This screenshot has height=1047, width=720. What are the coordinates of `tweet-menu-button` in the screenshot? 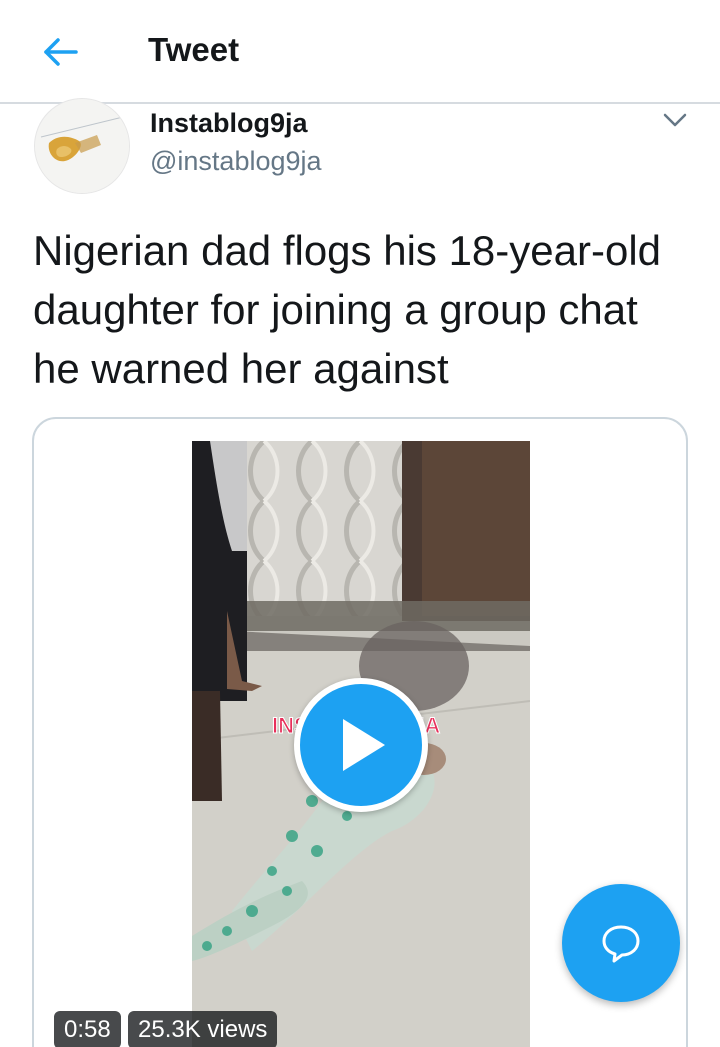 It's located at (675, 120).